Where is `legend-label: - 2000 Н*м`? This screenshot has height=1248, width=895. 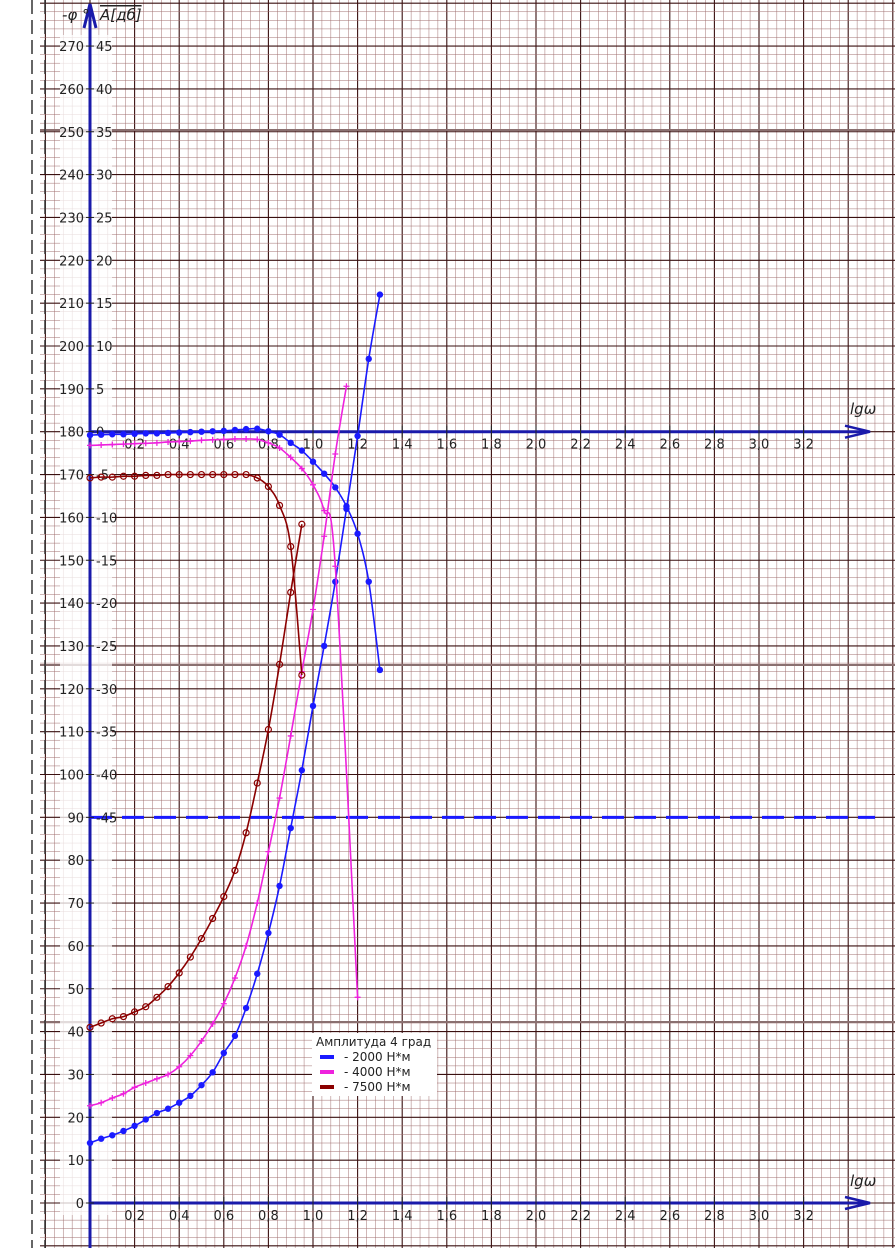
legend-label: - 2000 Н*м is located at coordinates (377, 1056).